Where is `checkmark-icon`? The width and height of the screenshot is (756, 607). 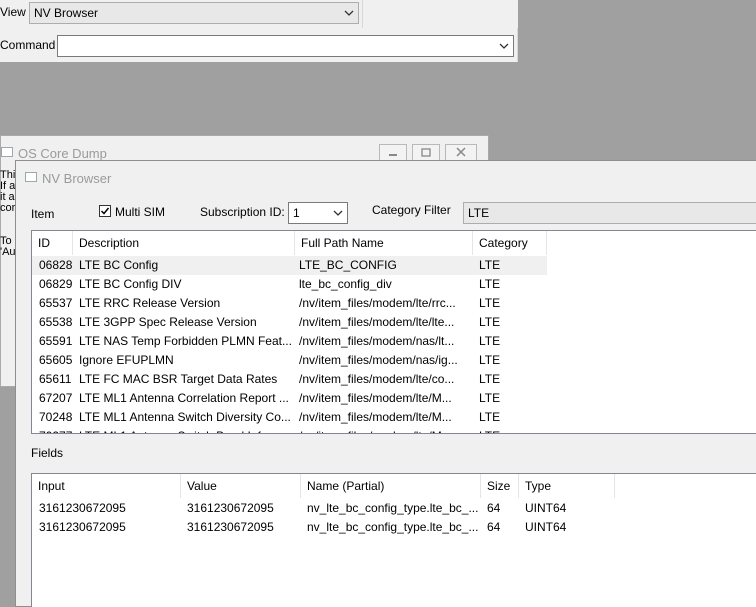 checkmark-icon is located at coordinates (105, 211).